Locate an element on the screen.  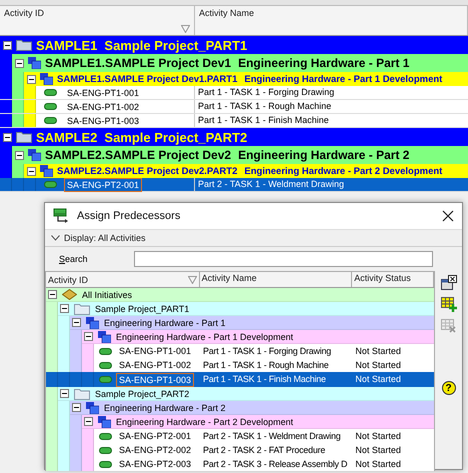
wbs-row: SAMPLE1.SAMPLE Project Dev1.PART1 Engineering Hardware - Part 1 Development is located at coordinates (246, 79).